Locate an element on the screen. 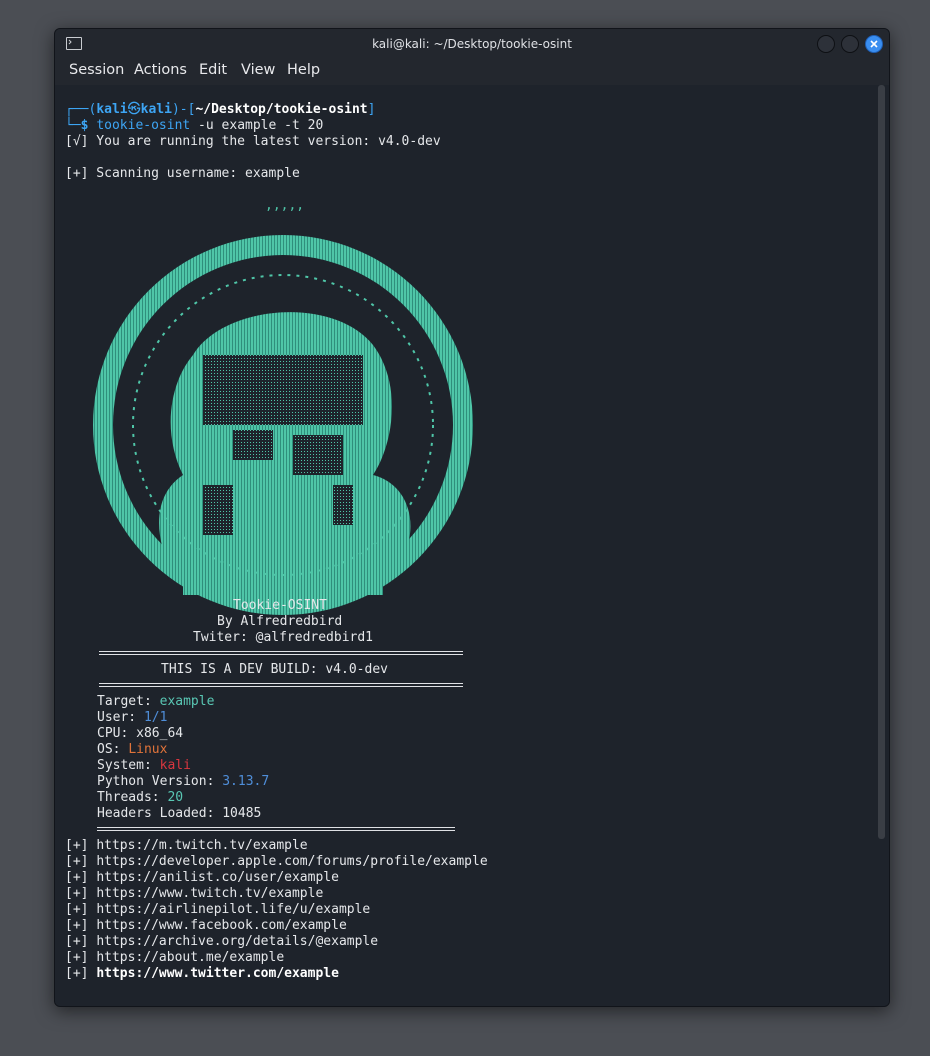 The height and width of the screenshot is (1056, 930). dev-build-line: THIS IS A DEV BUILD: v4.0-dev is located at coordinates (274, 669).